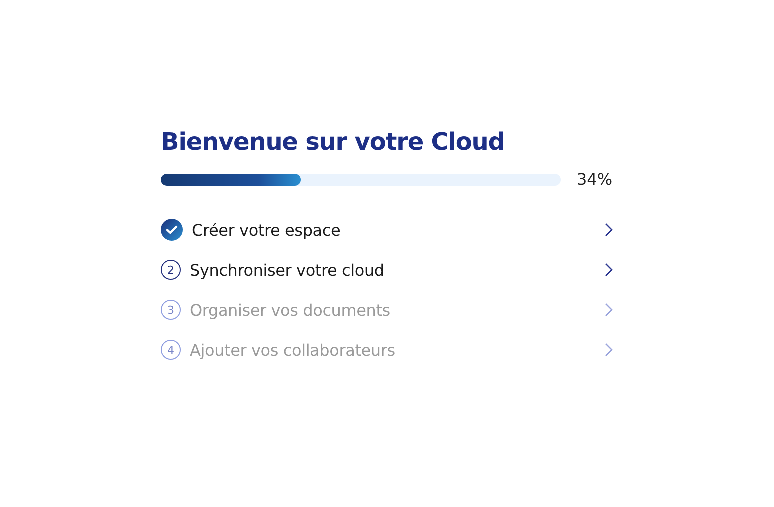 Image resolution: width=774 pixels, height=507 pixels. I want to click on step-number: 4, so click(171, 350).